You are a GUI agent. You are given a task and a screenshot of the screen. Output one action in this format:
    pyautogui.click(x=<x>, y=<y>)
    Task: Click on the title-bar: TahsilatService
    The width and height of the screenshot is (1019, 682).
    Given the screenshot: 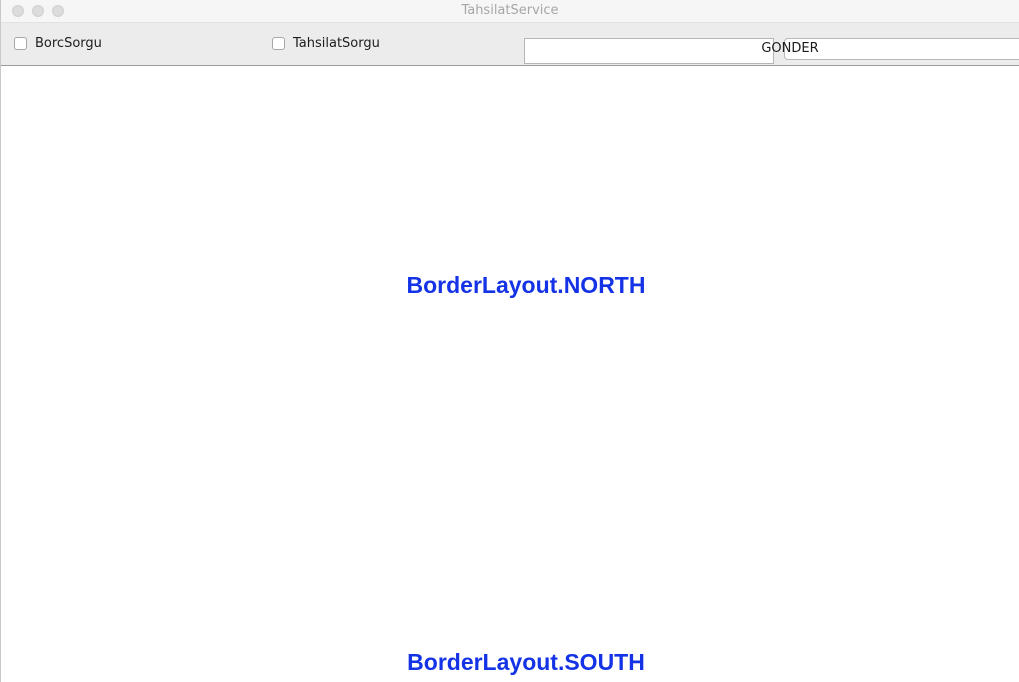 What is the action you would take?
    pyautogui.click(x=510, y=11)
    